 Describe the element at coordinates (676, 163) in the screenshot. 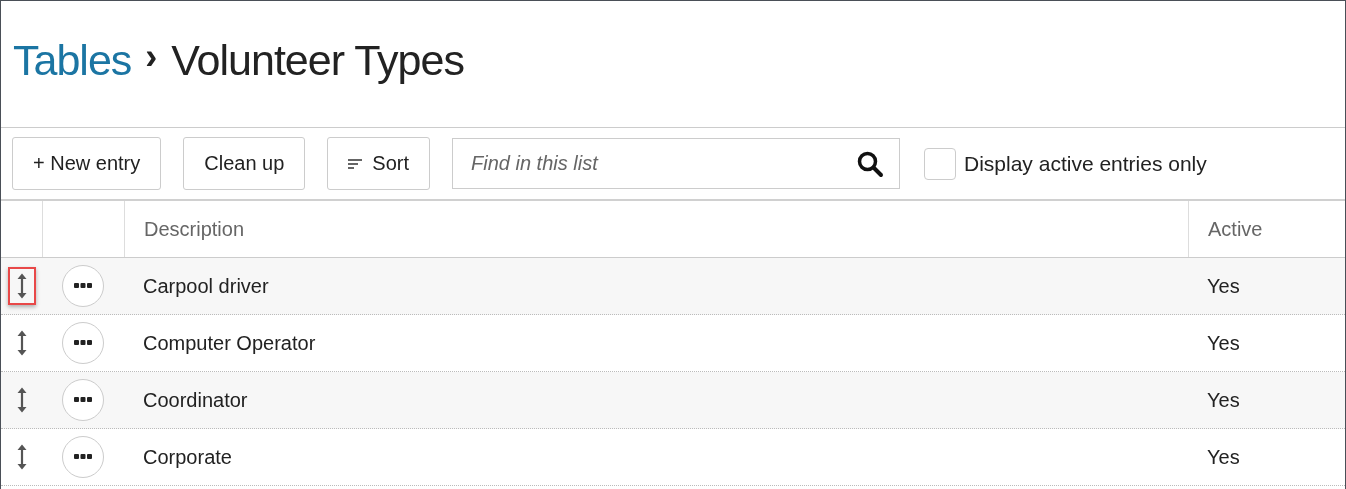

I see `search-field: Find in this list` at that location.